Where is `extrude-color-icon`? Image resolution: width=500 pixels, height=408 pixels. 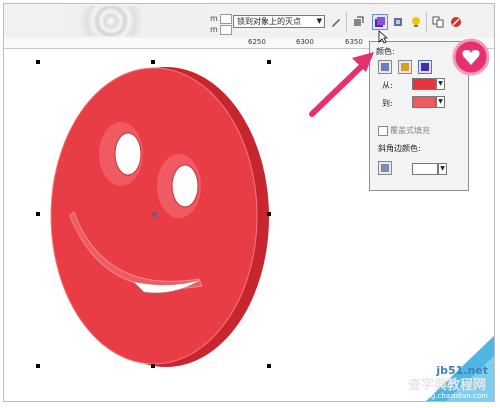 extrude-color-icon is located at coordinates (380, 22).